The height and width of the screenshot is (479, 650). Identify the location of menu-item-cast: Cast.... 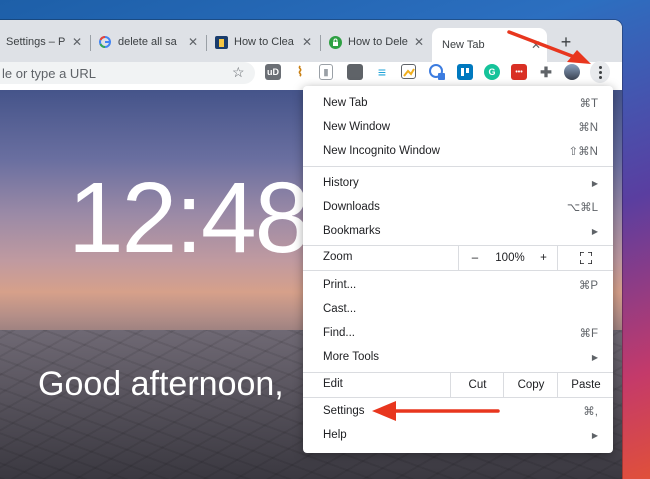
(458, 309).